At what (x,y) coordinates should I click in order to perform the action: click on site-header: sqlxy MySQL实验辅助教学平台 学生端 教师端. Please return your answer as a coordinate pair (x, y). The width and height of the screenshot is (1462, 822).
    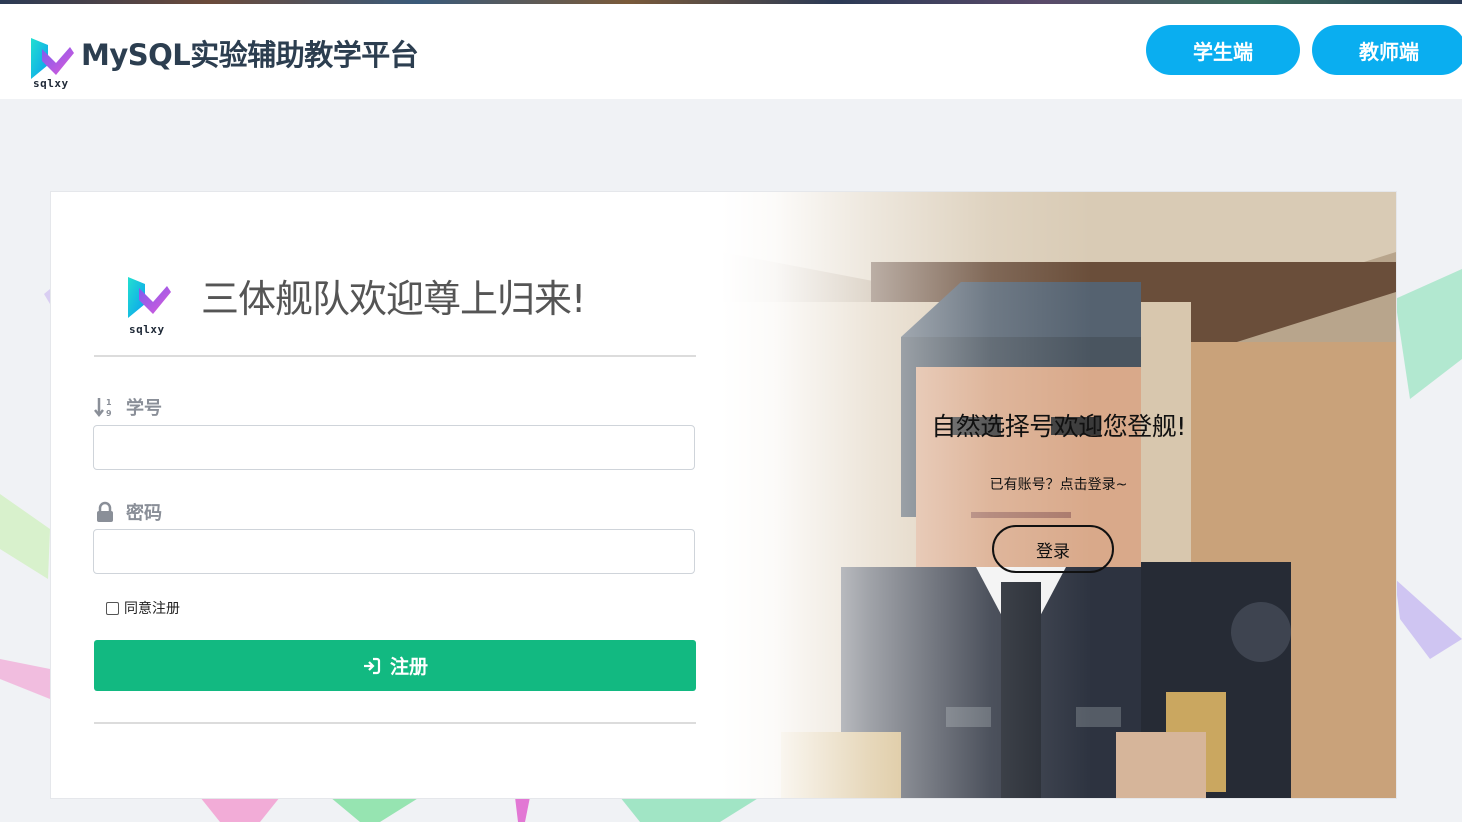
    Looking at the image, I should click on (731, 51).